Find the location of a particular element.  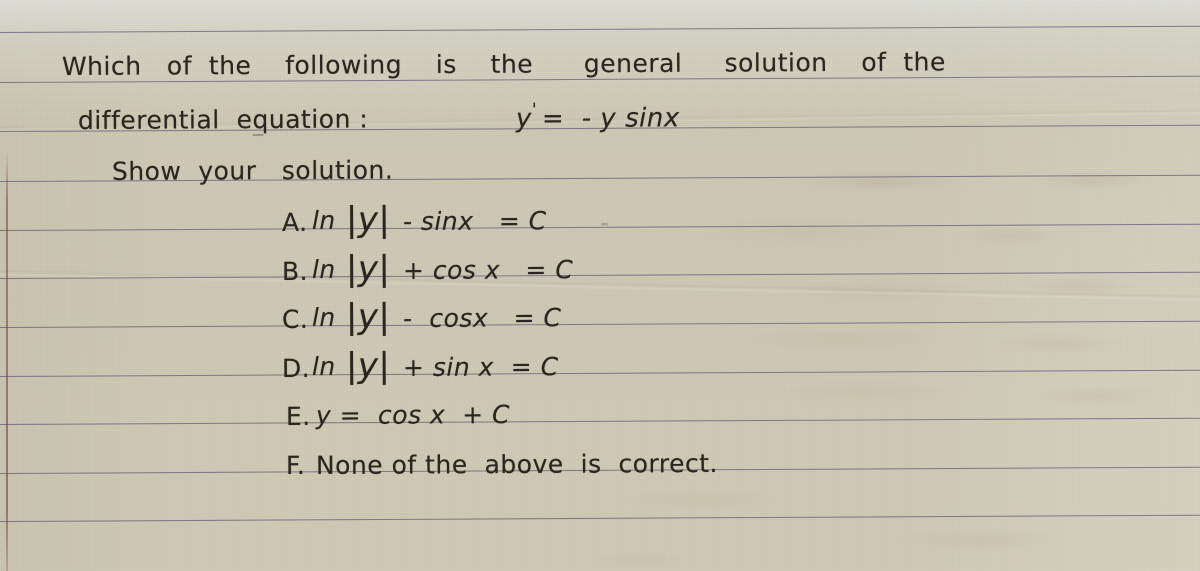

pencil-dash-mark: _ is located at coordinates (258, 123).